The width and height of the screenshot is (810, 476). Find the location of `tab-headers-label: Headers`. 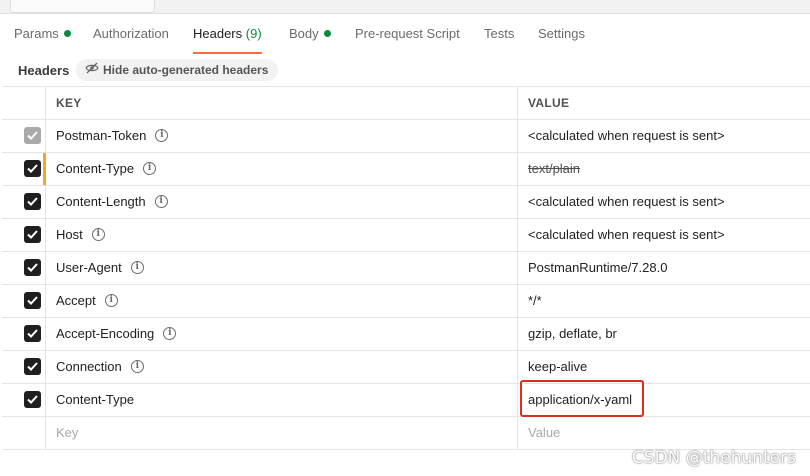

tab-headers-label: Headers is located at coordinates (218, 33).